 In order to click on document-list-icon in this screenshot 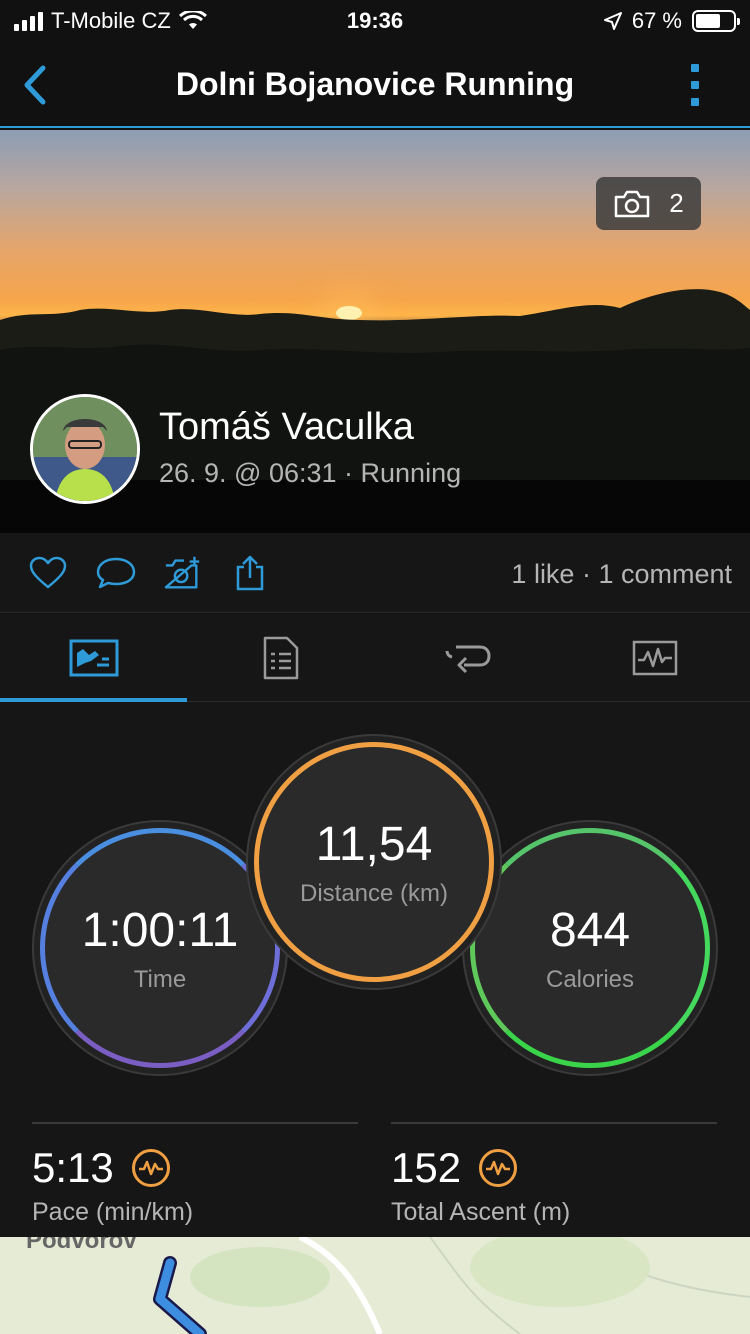, I will do `click(280, 658)`.